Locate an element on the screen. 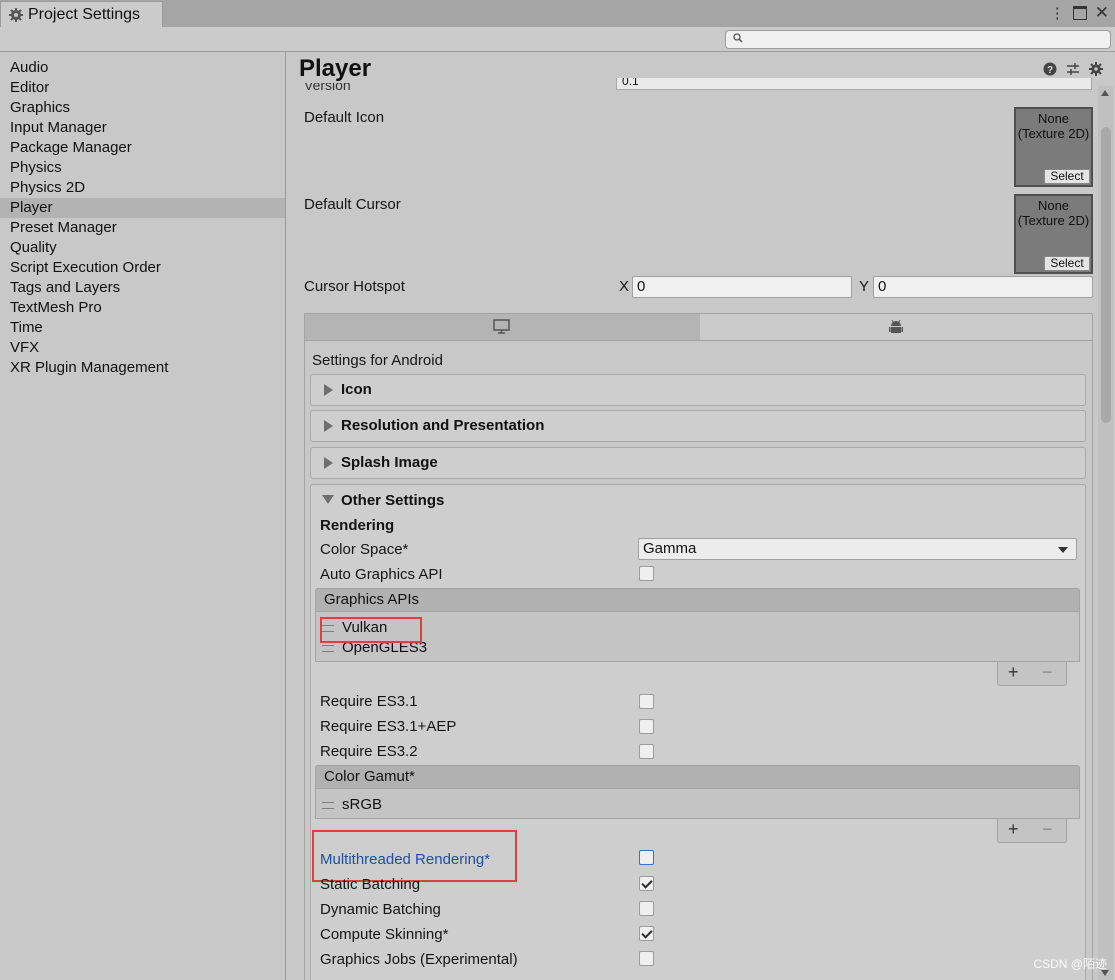 Image resolution: width=1115 pixels, height=980 pixels. icon-foldout: Icon is located at coordinates (698, 390).